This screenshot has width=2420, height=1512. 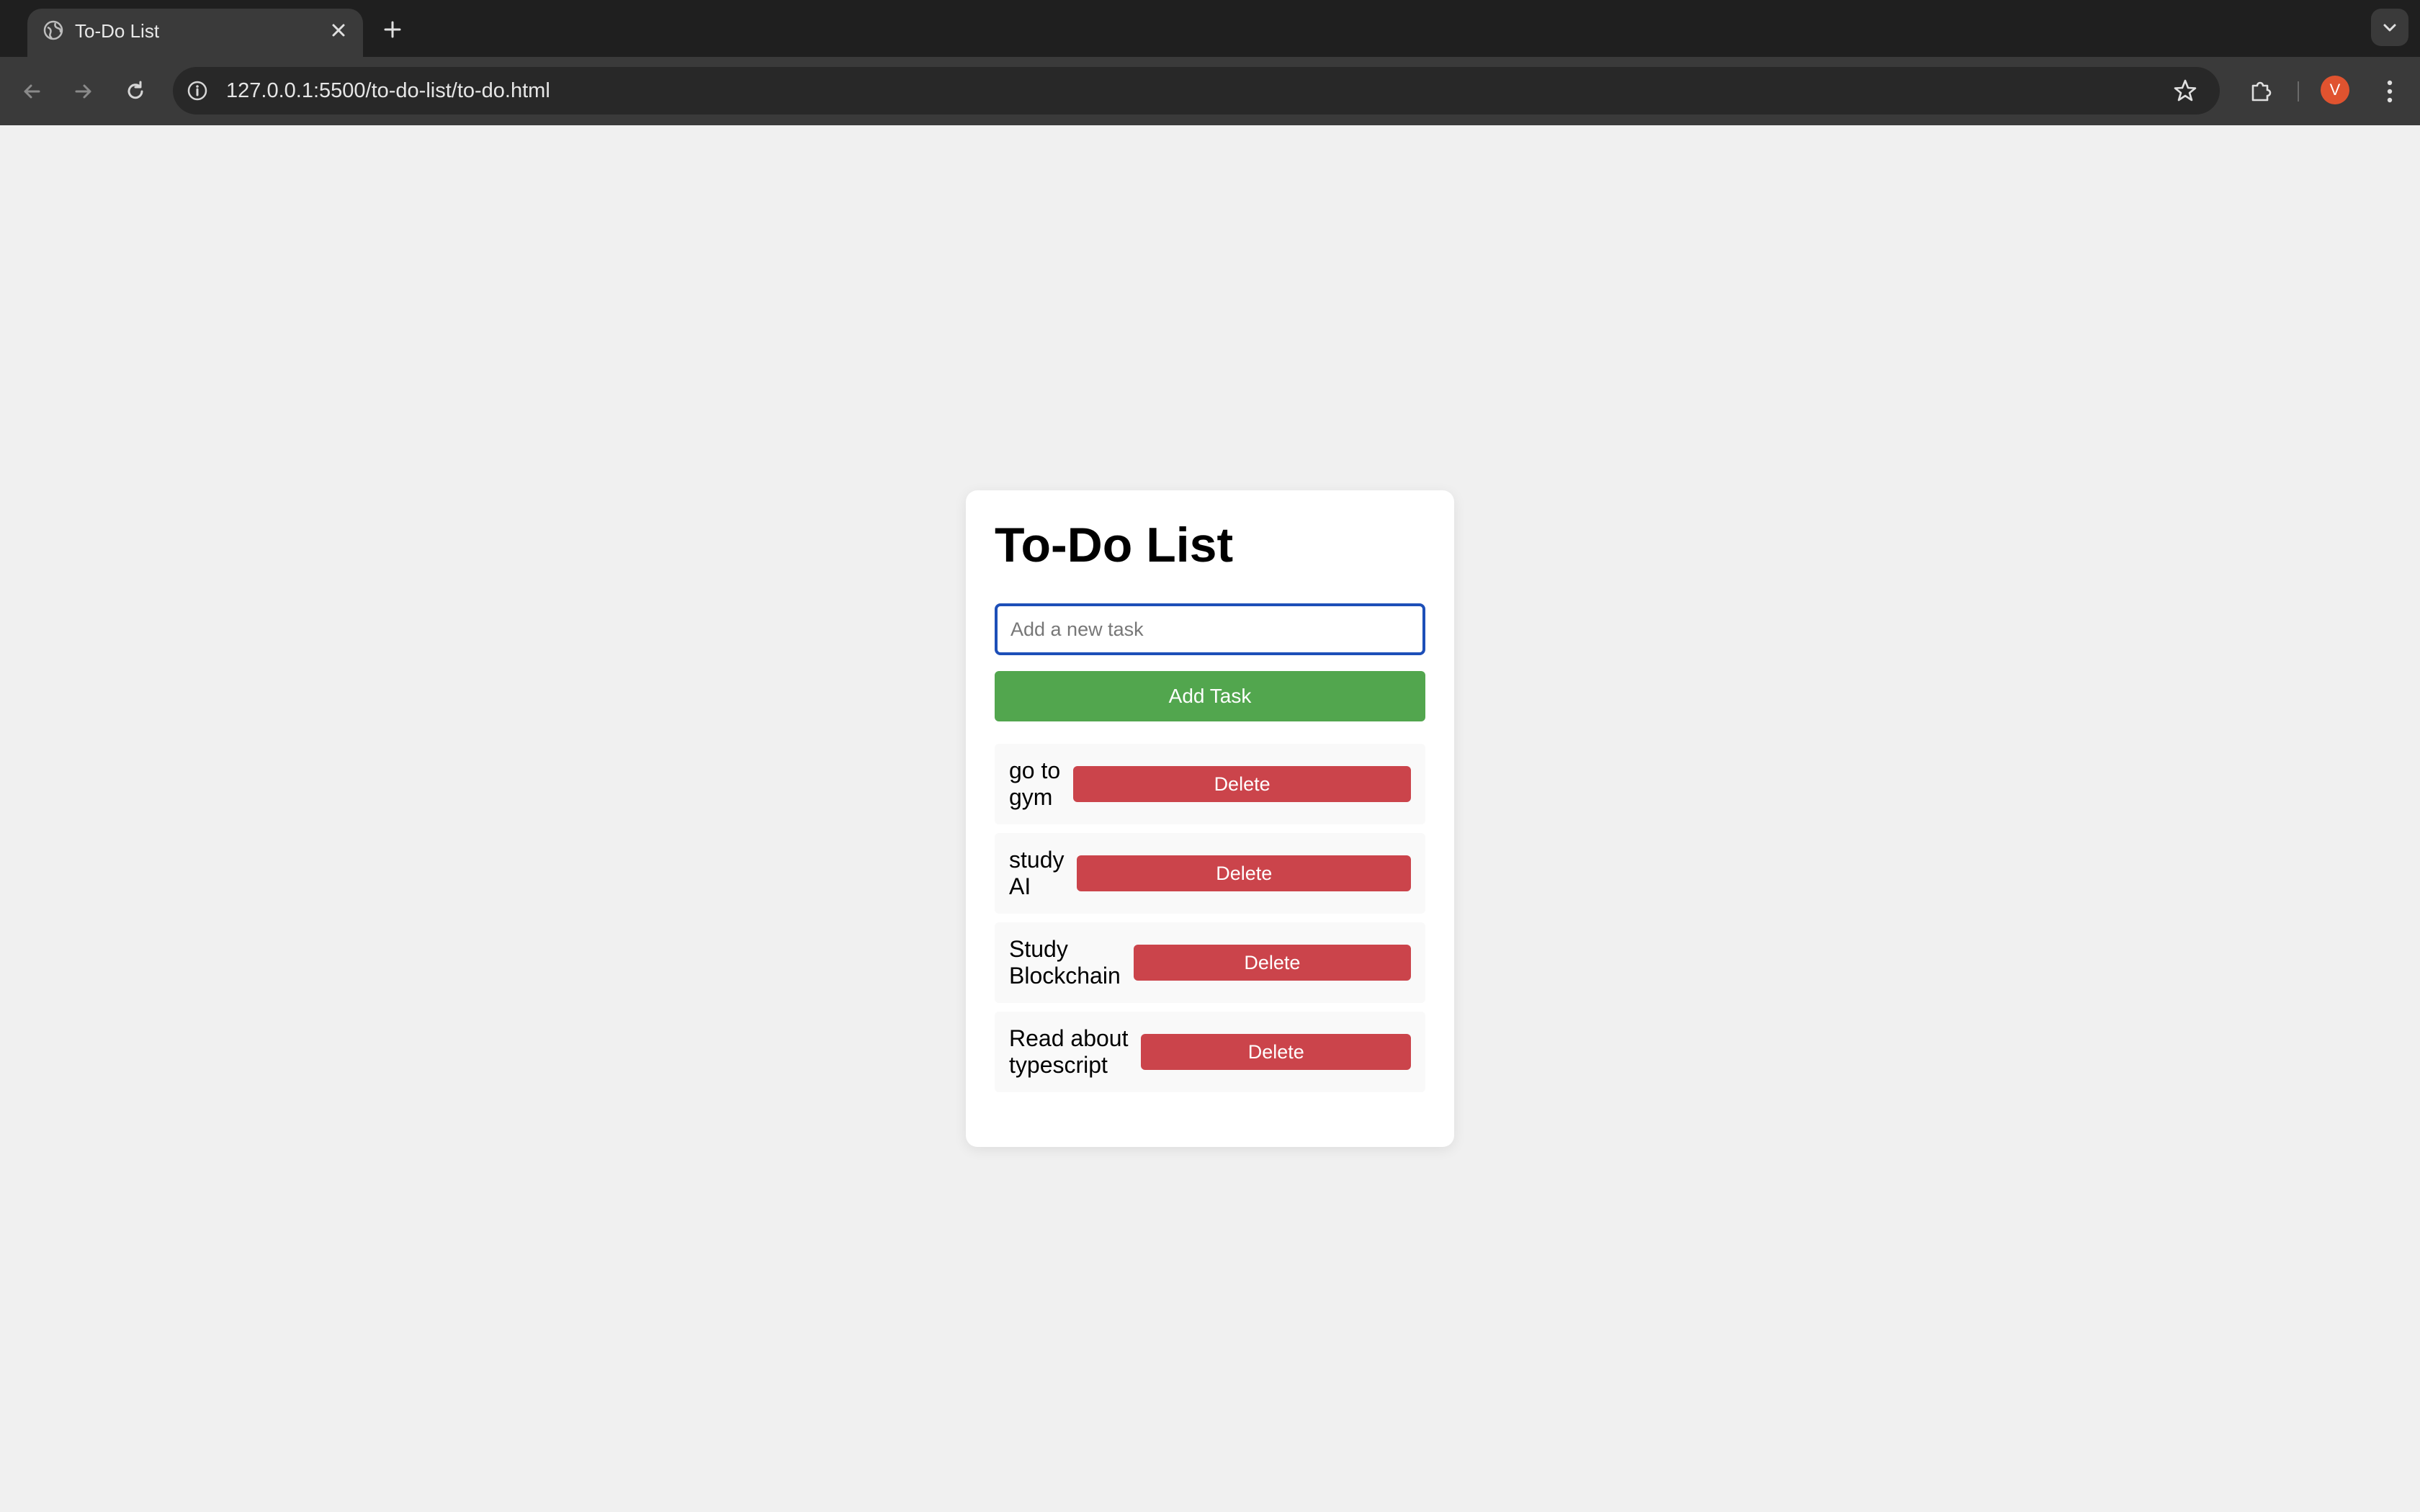 I want to click on add-task-button: Add Task, so click(x=1210, y=696).